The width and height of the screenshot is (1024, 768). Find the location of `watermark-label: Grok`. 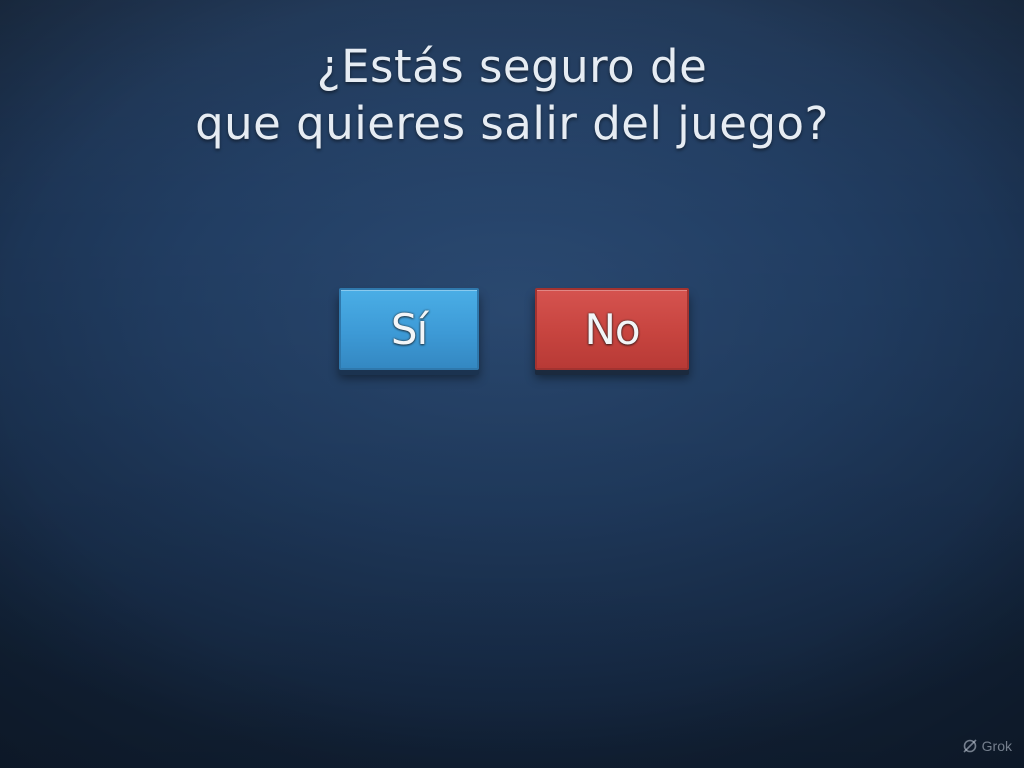

watermark-label: Grok is located at coordinates (996, 746).